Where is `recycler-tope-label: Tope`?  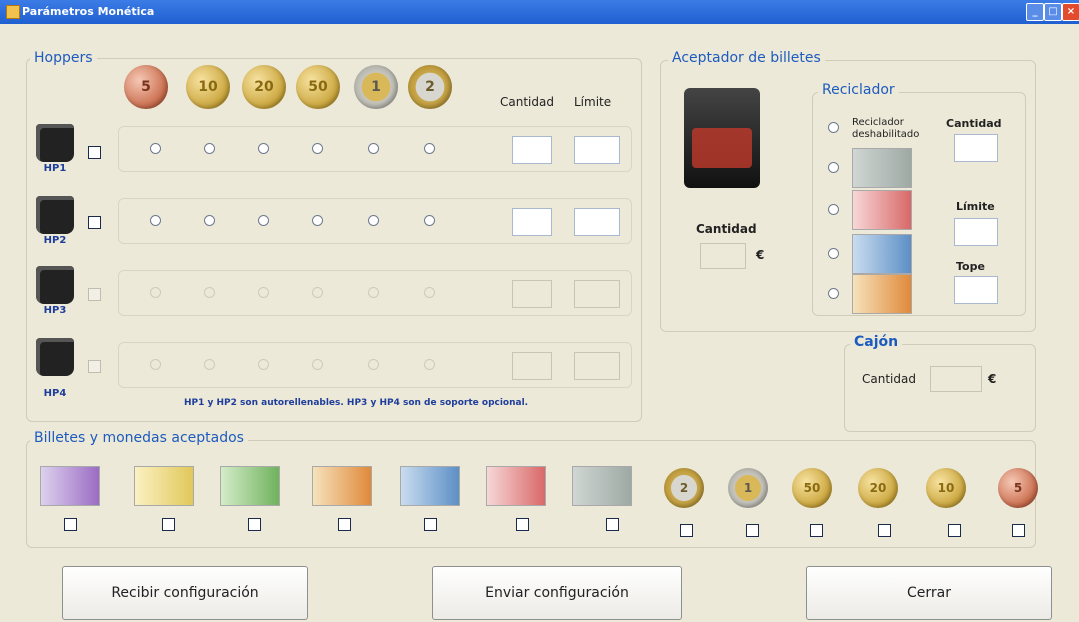 recycler-tope-label: Tope is located at coordinates (970, 266).